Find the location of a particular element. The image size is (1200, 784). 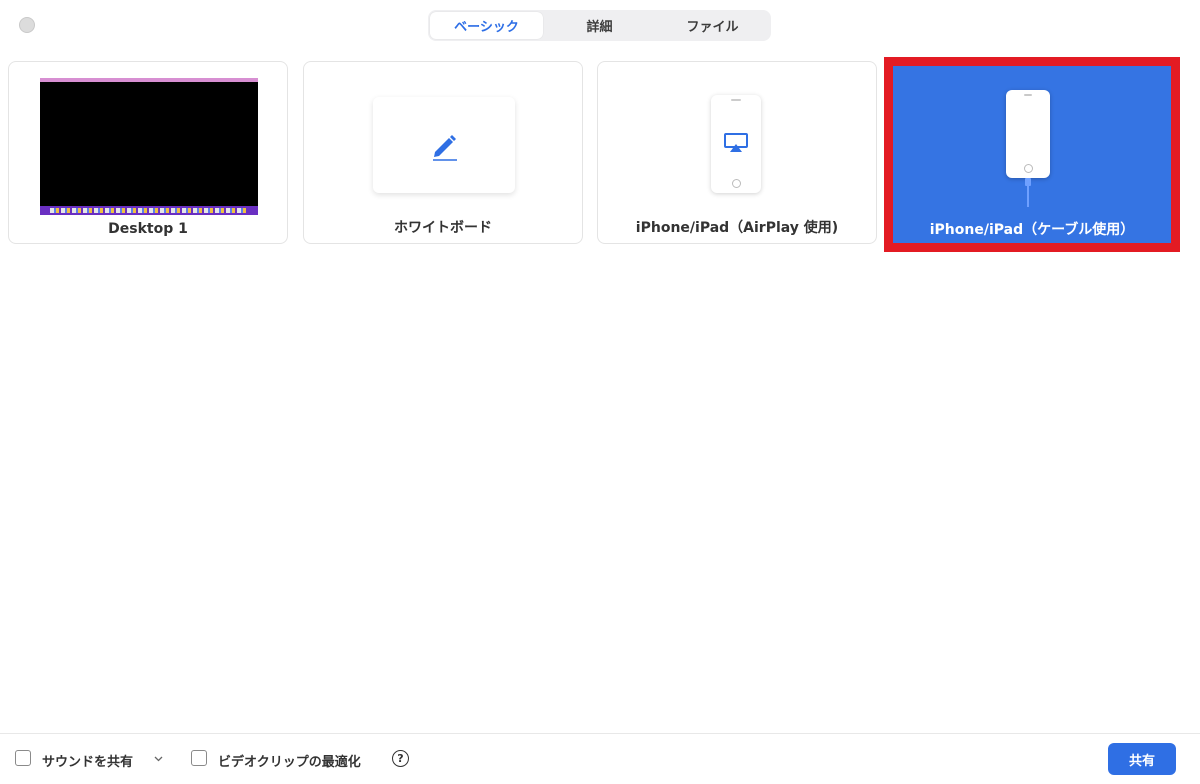

chevron-down-icon is located at coordinates (158, 758).